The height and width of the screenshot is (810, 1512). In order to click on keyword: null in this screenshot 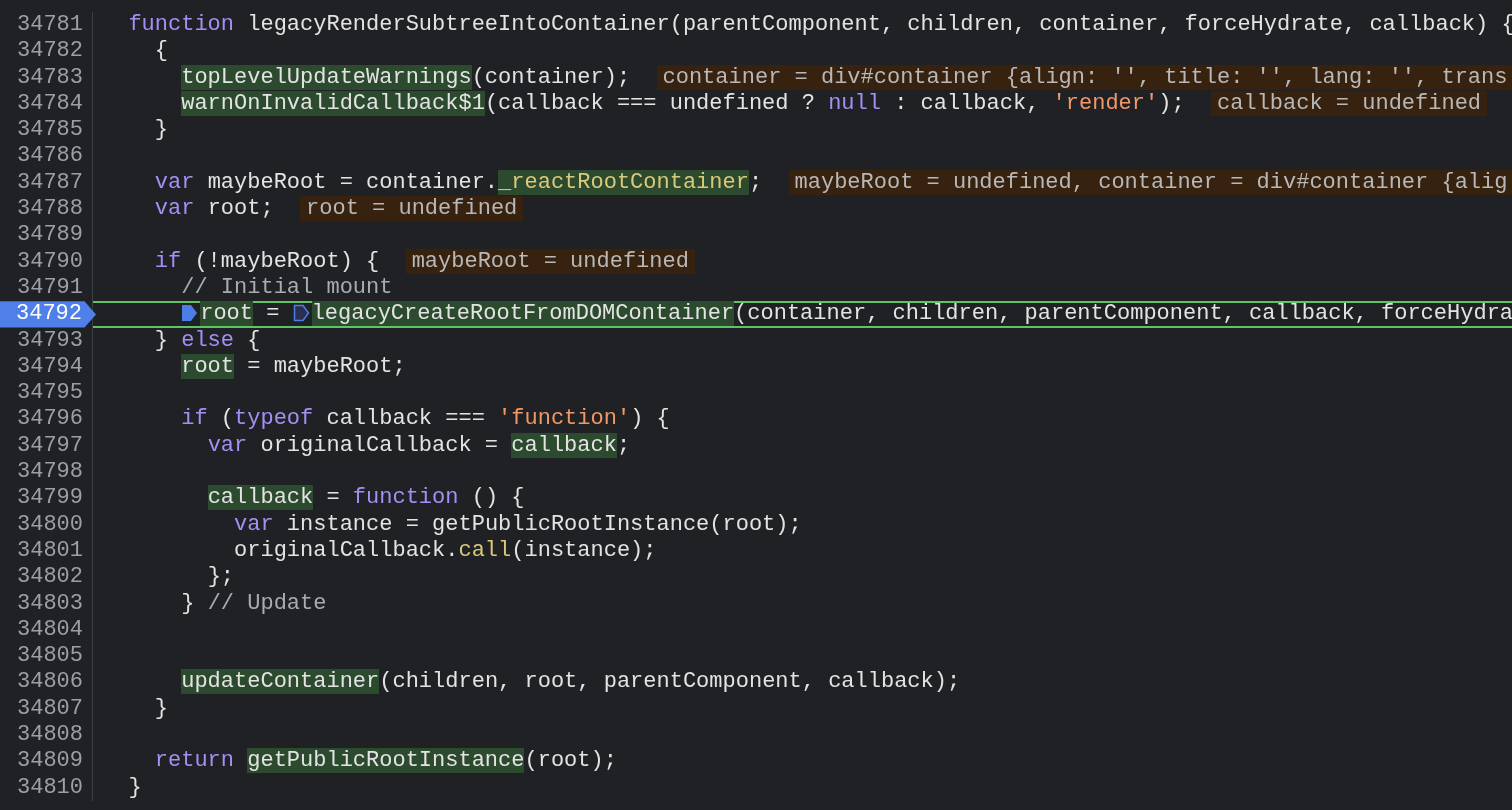, I will do `click(854, 103)`.